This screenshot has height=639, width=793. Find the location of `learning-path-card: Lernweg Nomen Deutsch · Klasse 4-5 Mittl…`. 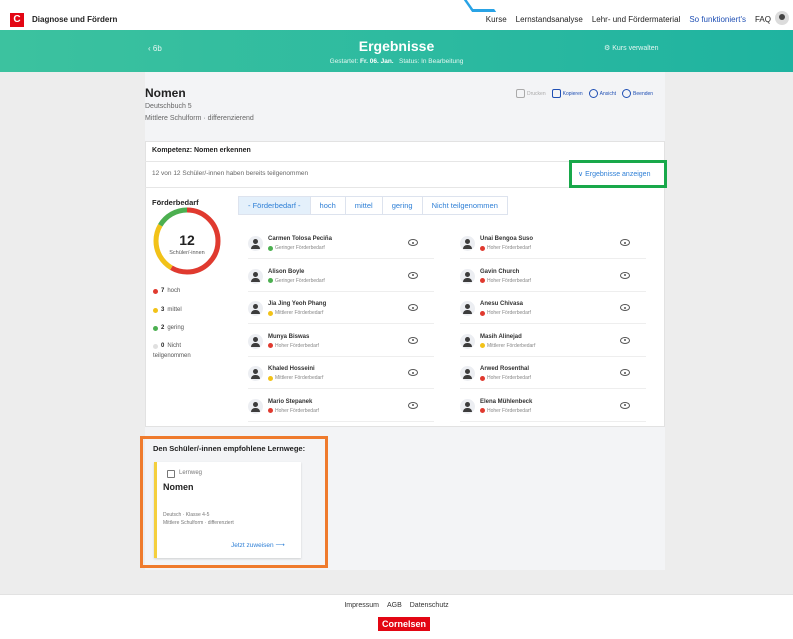

learning-path-card: Lernweg Nomen Deutsch · Klasse 4-5 Mittl… is located at coordinates (227, 510).